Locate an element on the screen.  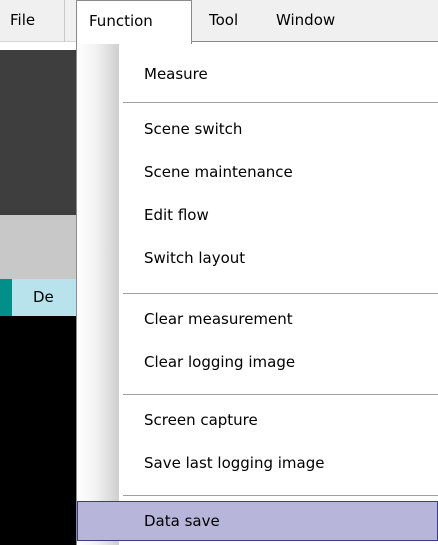
menu-function: Function is located at coordinates (134, 22).